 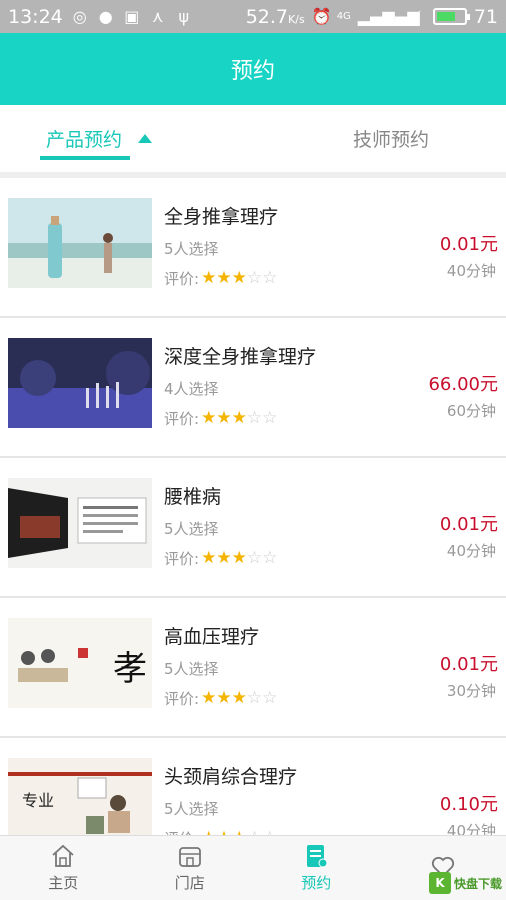 What do you see at coordinates (275, 16) in the screenshot?
I see `network-speed: 52.7K/s` at bounding box center [275, 16].